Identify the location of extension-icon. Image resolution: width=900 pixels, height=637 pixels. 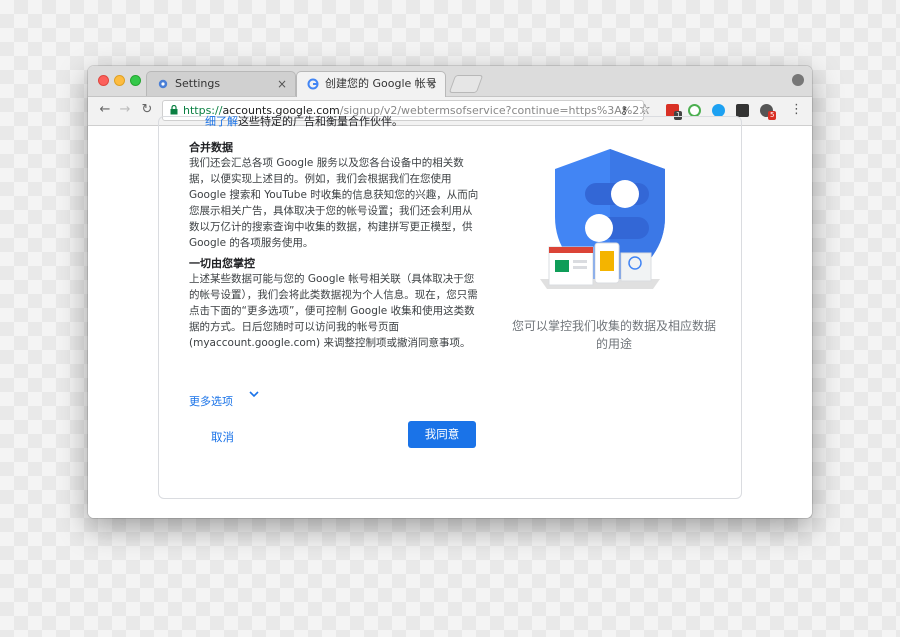
(742, 110).